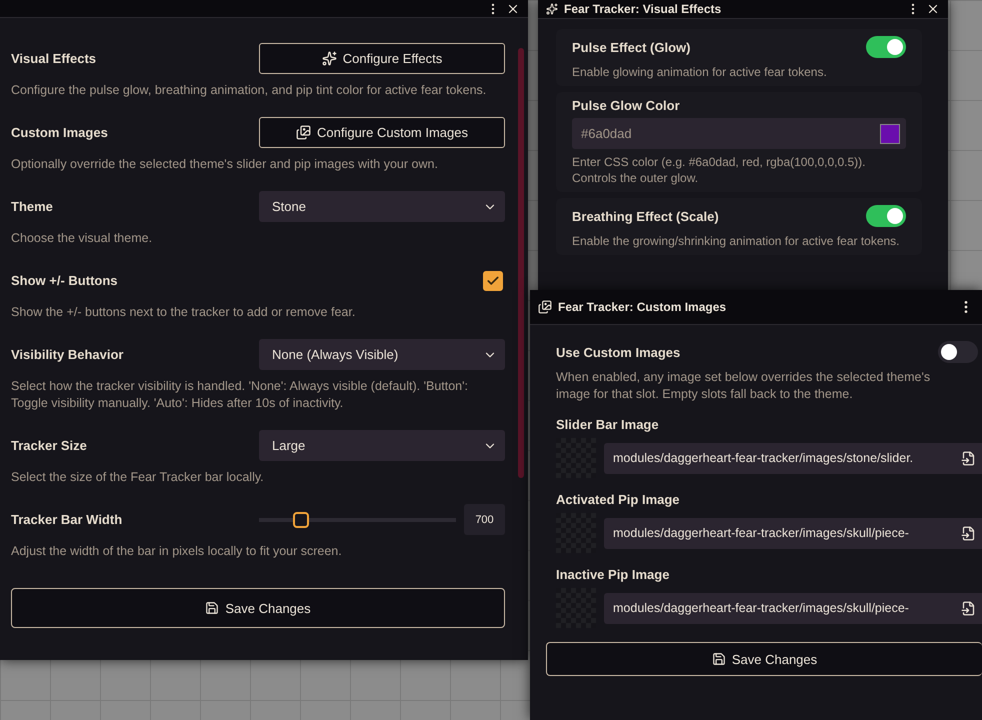 The width and height of the screenshot is (982, 720). Describe the element at coordinates (643, 307) in the screenshot. I see `window-title: Fear Tracker: Custom Images` at that location.